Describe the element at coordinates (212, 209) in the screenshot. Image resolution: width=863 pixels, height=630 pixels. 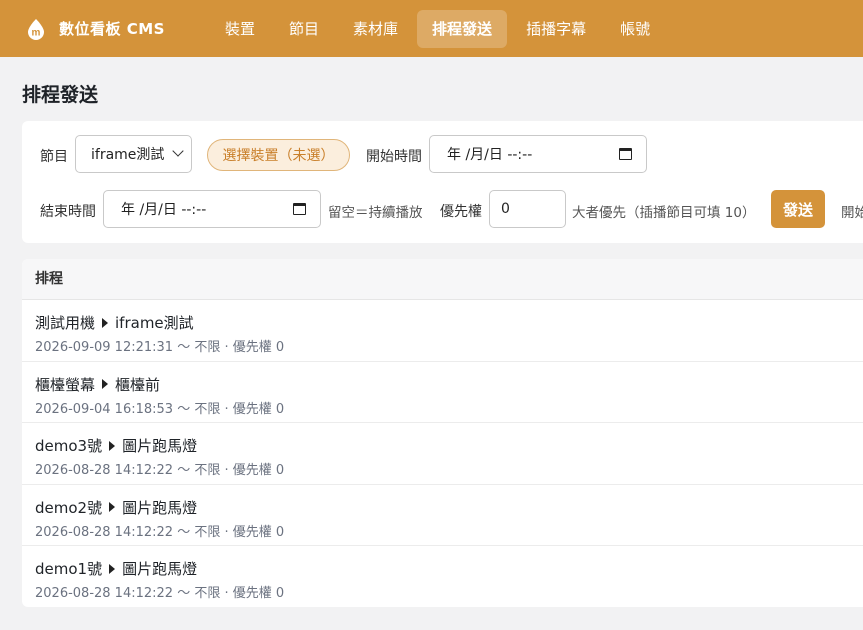
I see `end-time-input: 年 /月/日 --:--` at that location.